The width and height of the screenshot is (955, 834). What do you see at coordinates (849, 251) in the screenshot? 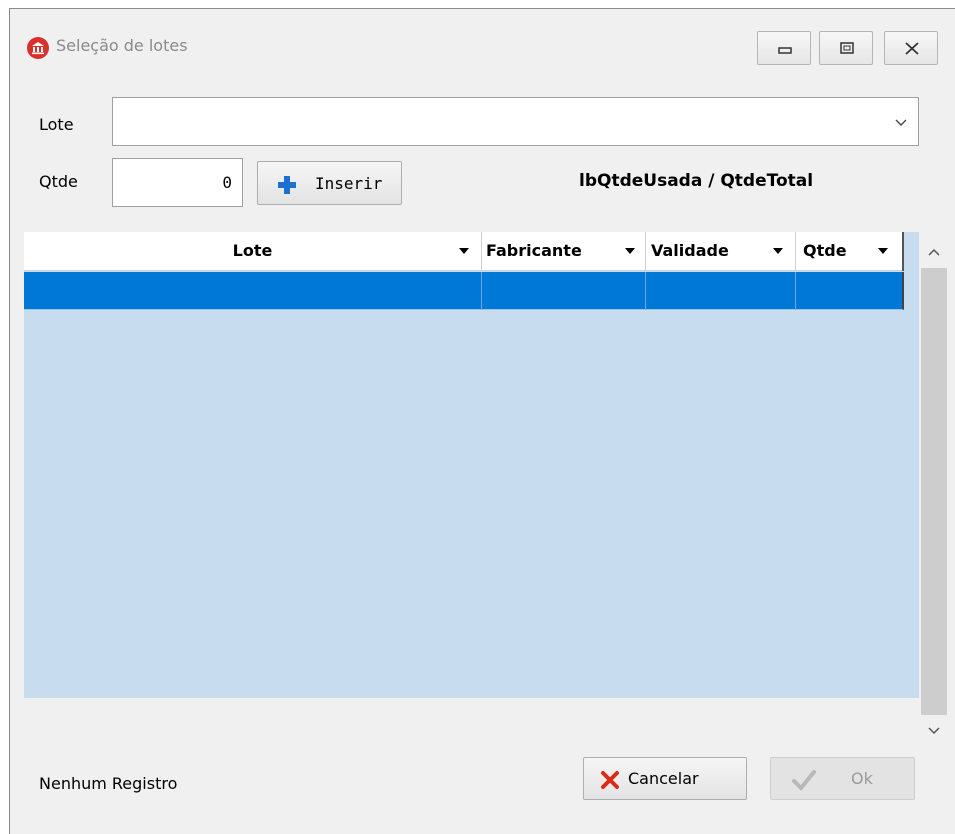
I see `column-header-qtde: Qtde` at bounding box center [849, 251].